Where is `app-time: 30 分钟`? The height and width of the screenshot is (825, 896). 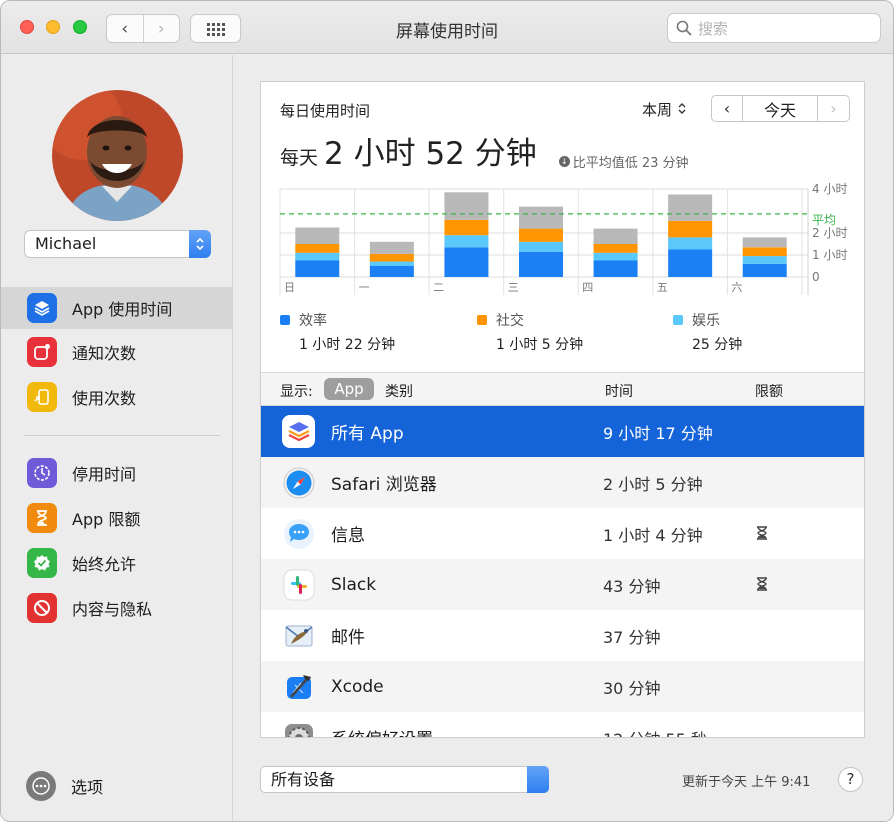 app-time: 30 分钟 is located at coordinates (632, 688).